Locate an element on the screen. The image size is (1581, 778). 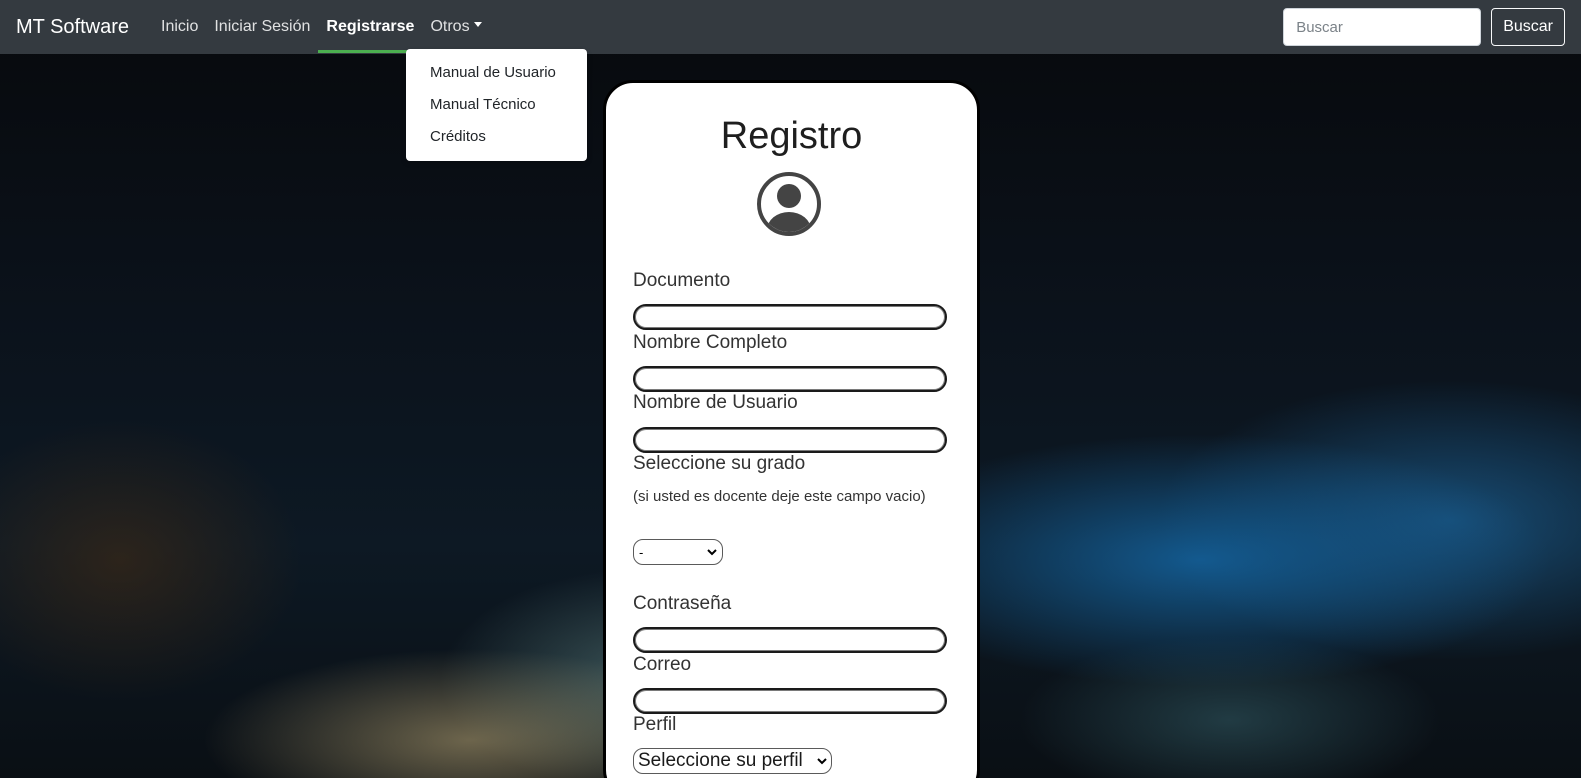
nav-dropdown-otros: Otros is located at coordinates (455, 27).